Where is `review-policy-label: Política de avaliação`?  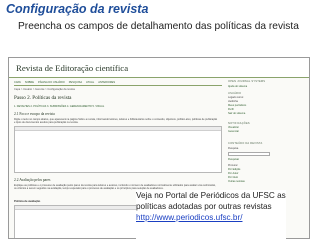 review-policy-label: Política de avaliação is located at coordinates (27, 201).